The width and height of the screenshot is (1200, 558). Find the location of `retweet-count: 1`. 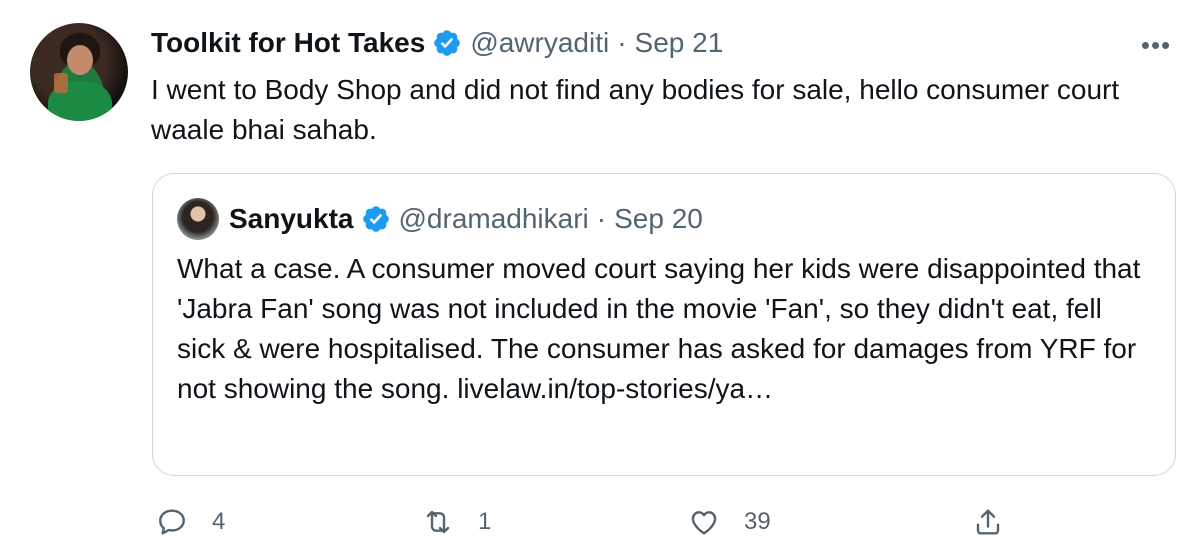

retweet-count: 1 is located at coordinates (485, 521).